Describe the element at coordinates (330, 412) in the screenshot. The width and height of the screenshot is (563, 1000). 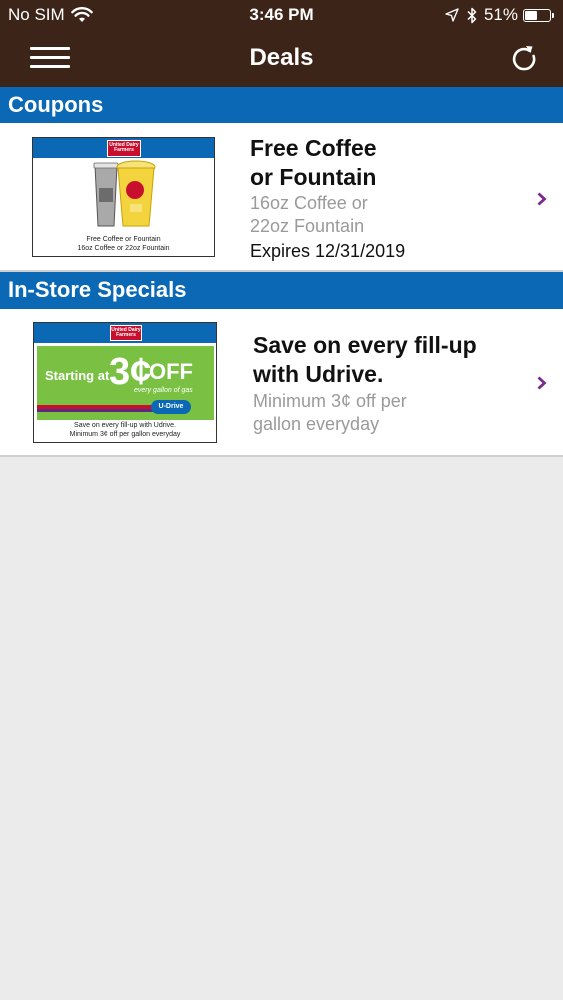
I see `deal-subtitle: Minimum 3¢ off per gallon everyday` at that location.